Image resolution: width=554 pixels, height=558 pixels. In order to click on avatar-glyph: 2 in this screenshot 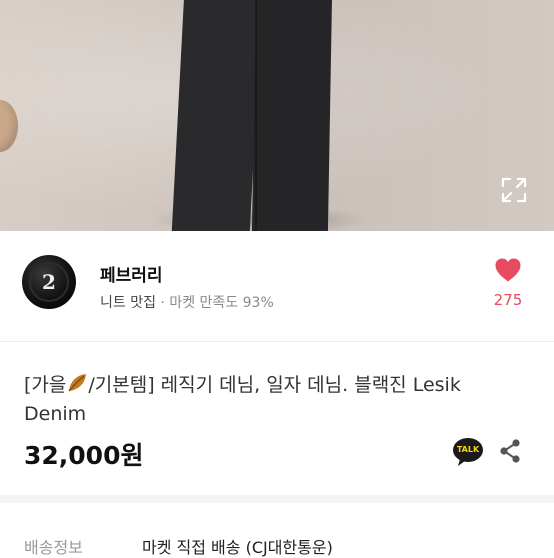, I will do `click(49, 282)`.